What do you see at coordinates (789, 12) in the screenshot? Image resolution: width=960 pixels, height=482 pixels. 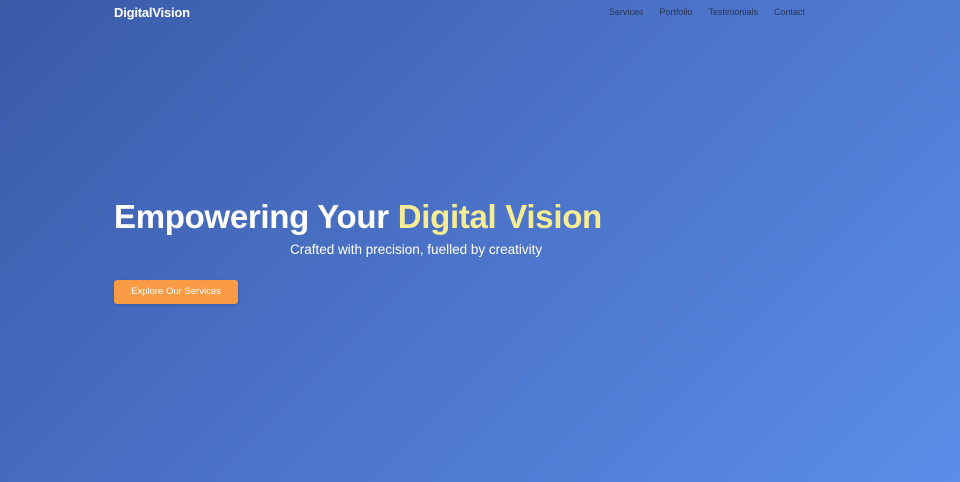 I see `nav-link-contact: Contact` at bounding box center [789, 12].